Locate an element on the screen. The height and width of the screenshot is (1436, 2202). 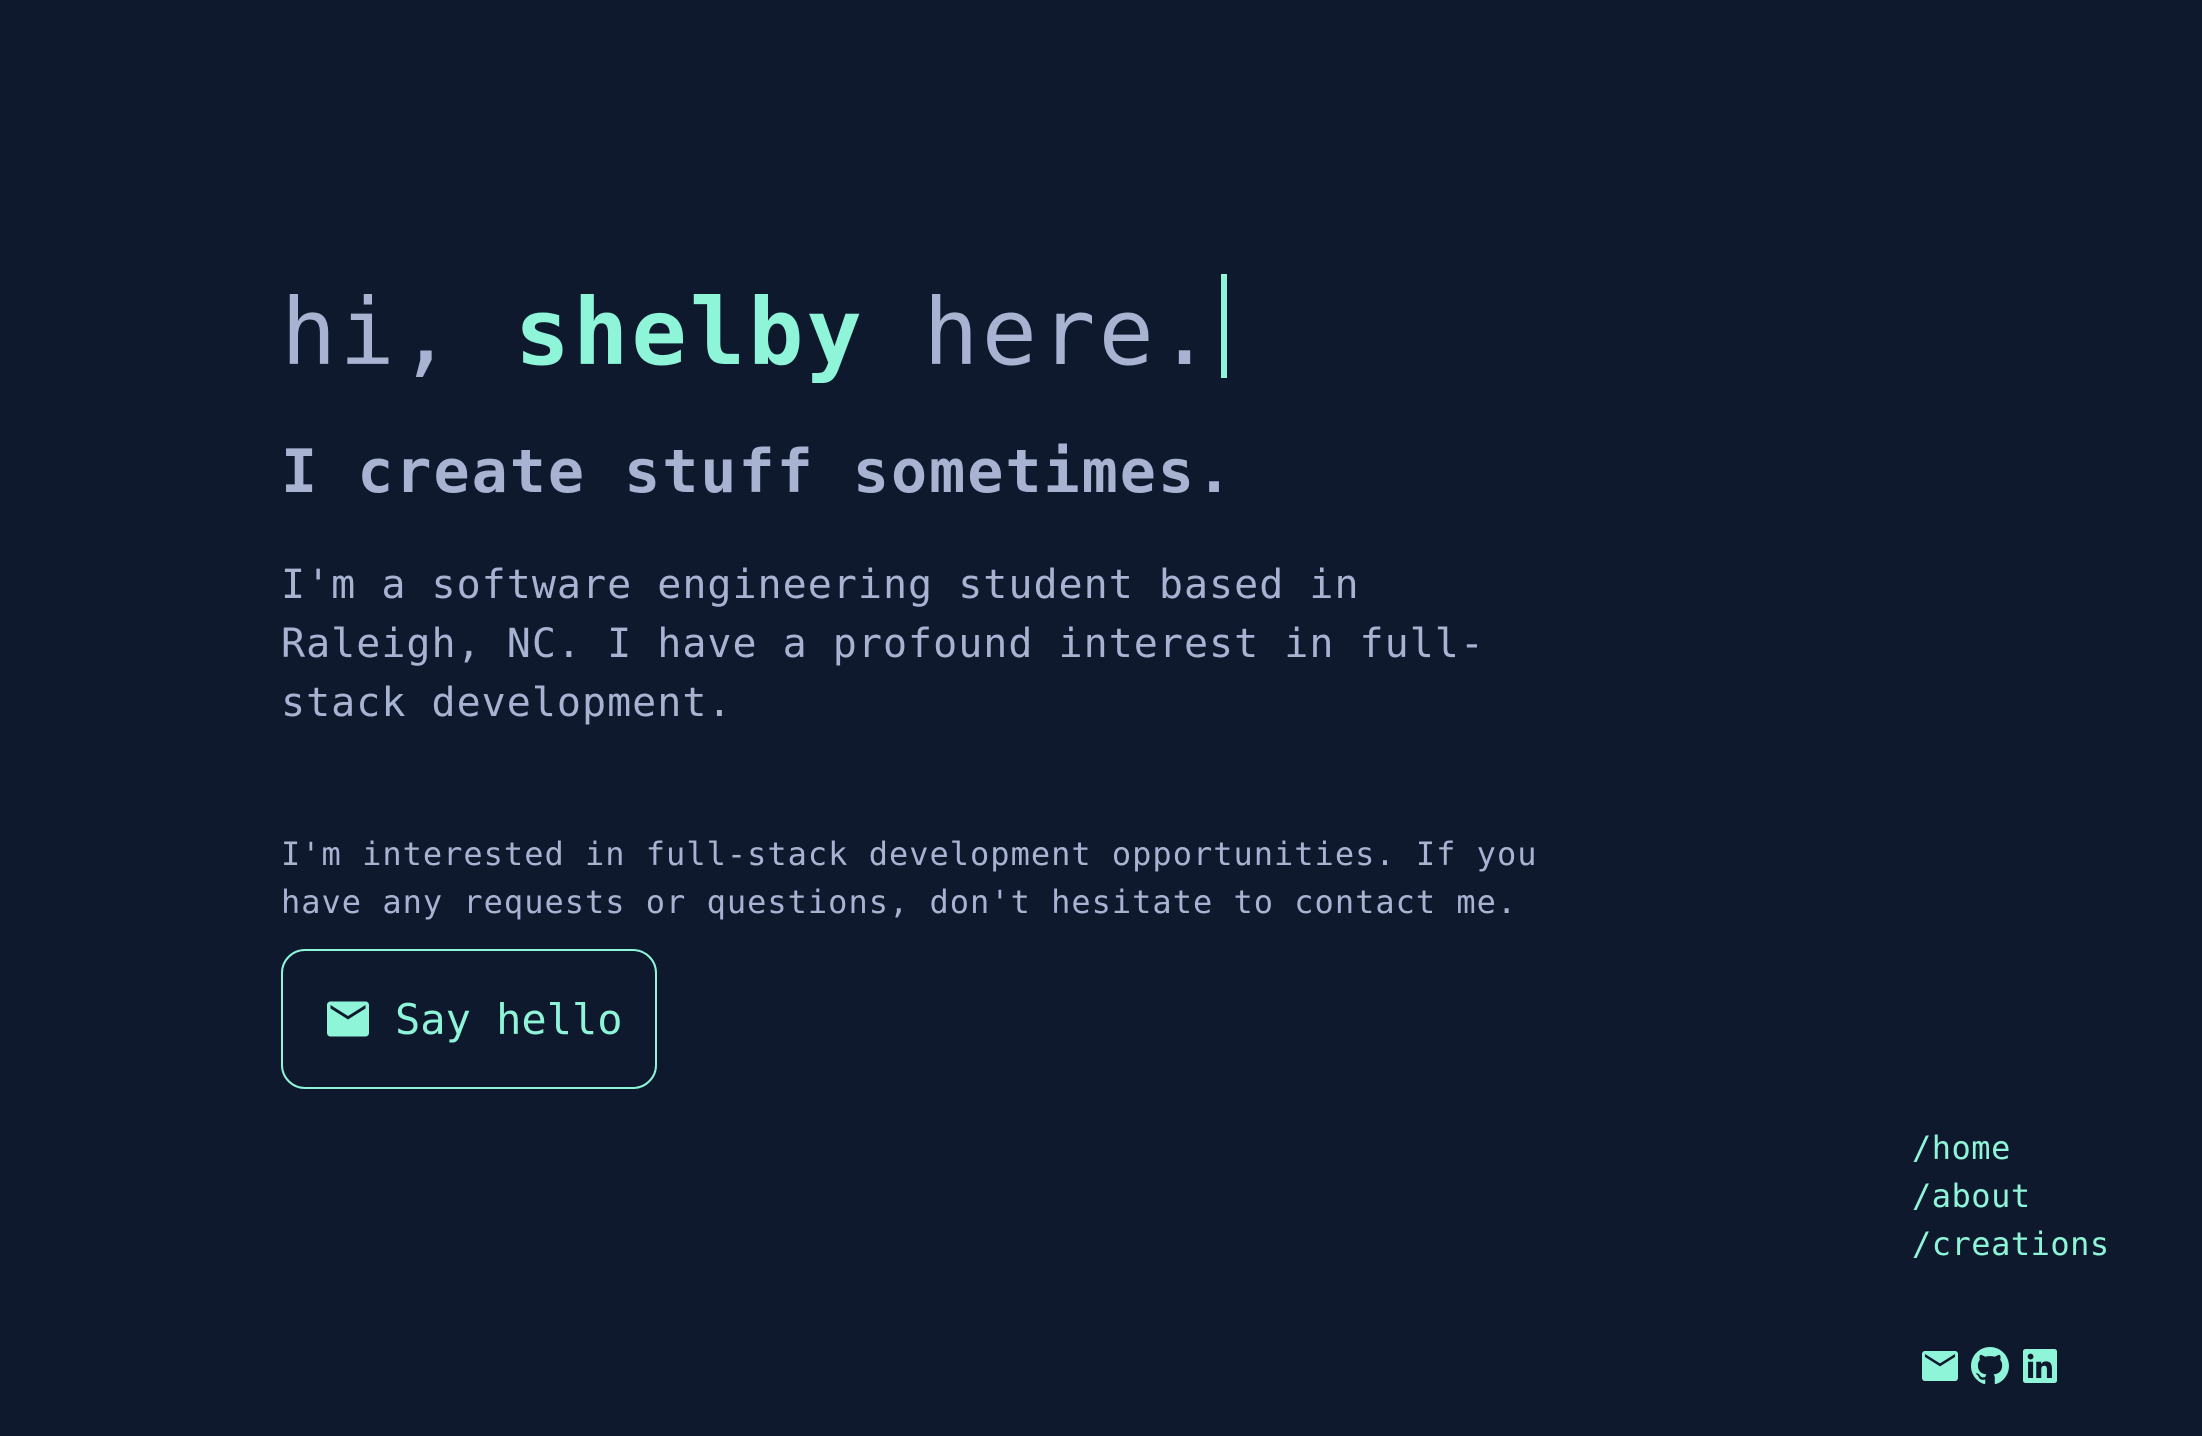
greeting-heading: hi, shelby here. is located at coordinates (931, 333).